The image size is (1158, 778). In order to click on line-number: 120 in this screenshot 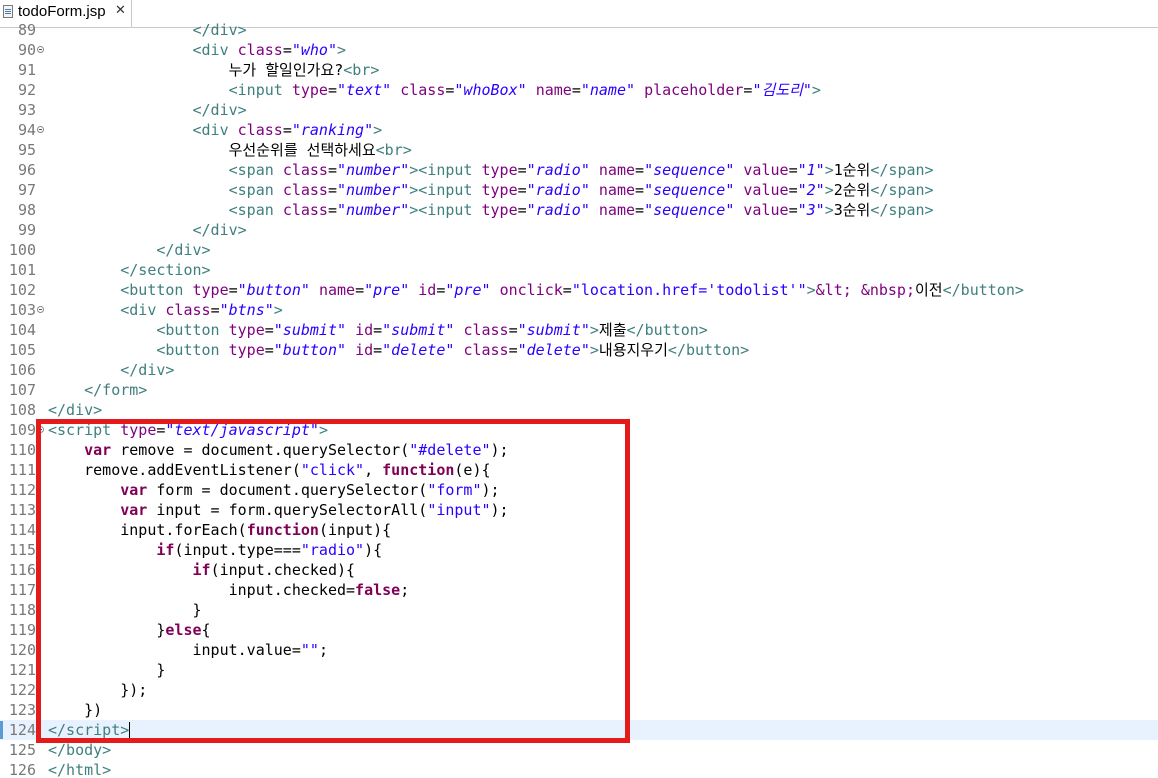, I will do `click(22, 650)`.